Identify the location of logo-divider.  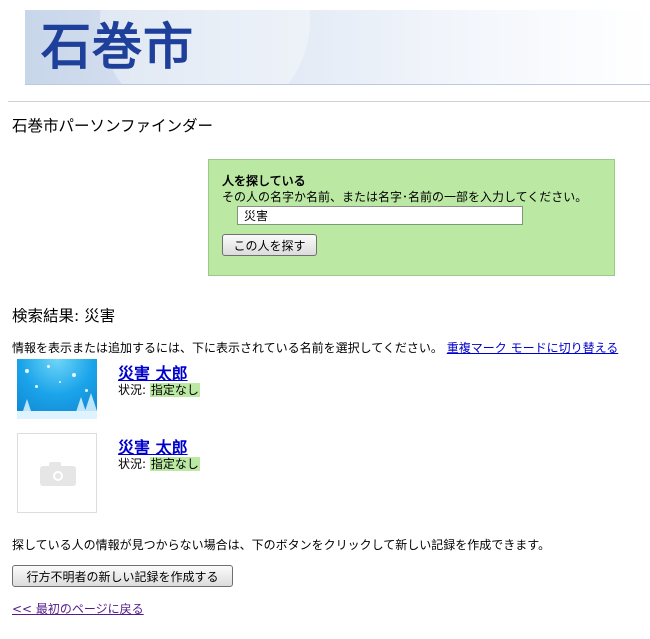
(337, 84).